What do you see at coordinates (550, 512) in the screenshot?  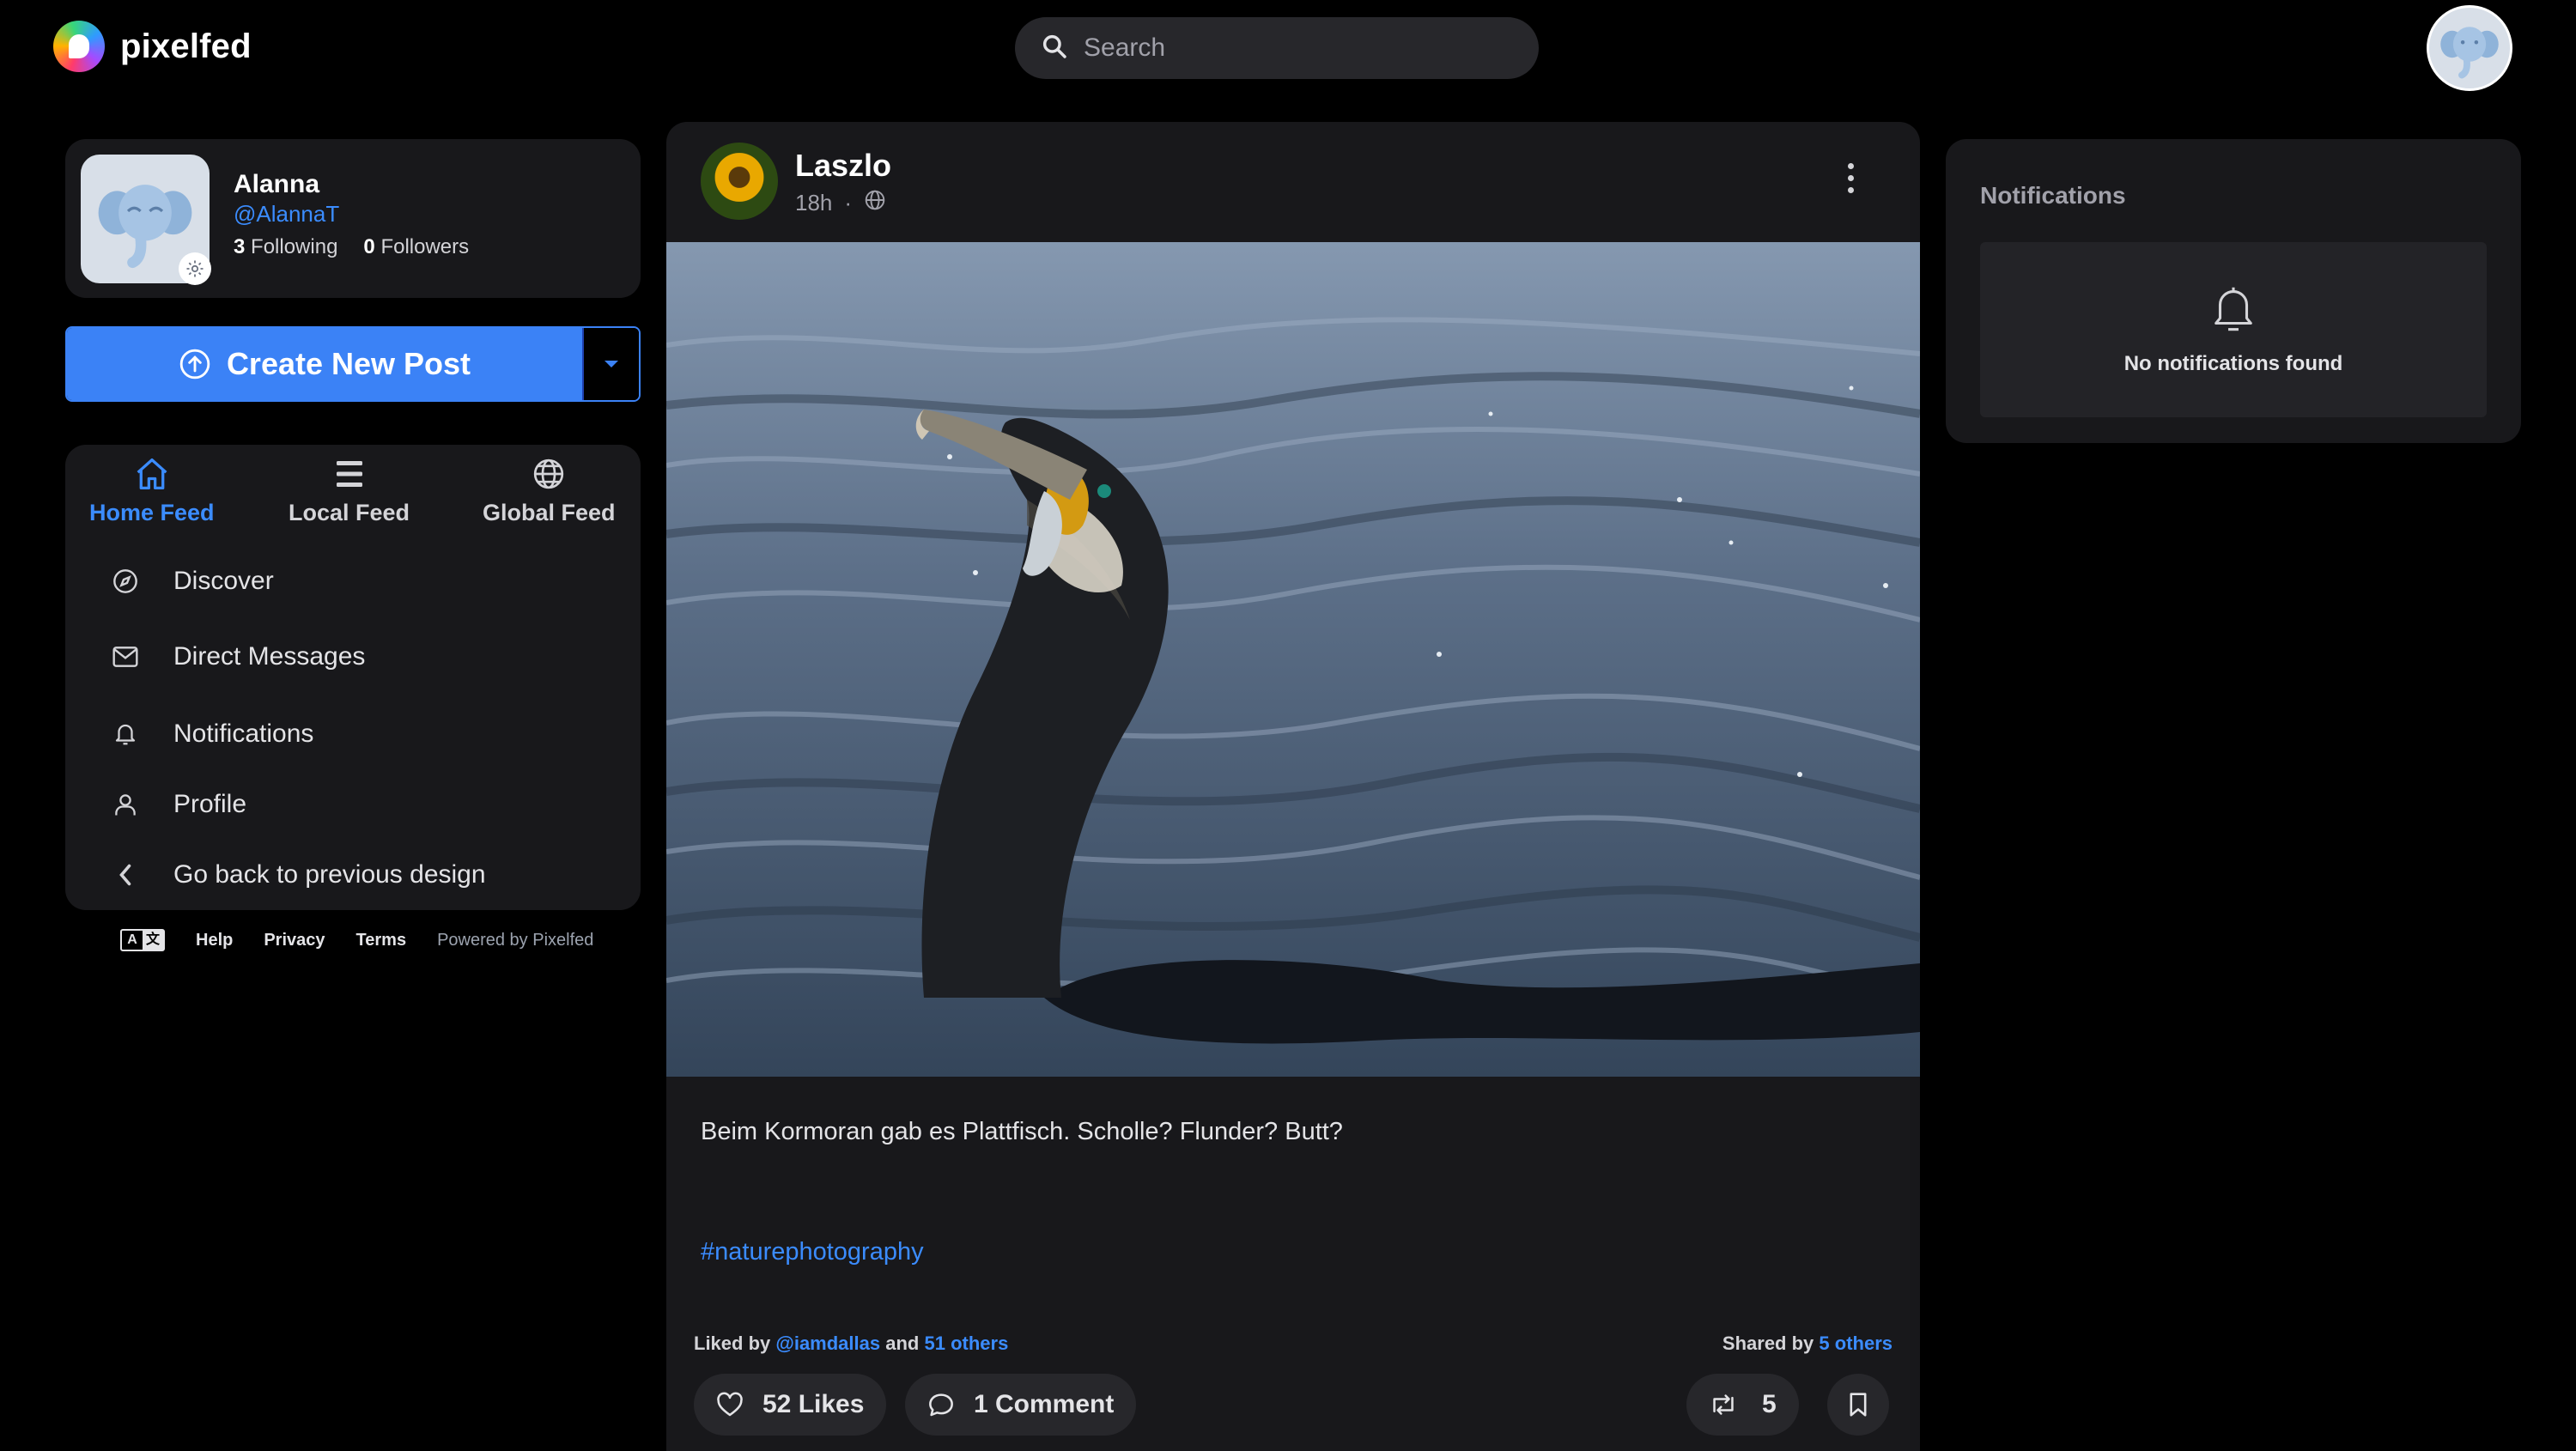 I see `tab-global-feed-label: Global Feed` at bounding box center [550, 512].